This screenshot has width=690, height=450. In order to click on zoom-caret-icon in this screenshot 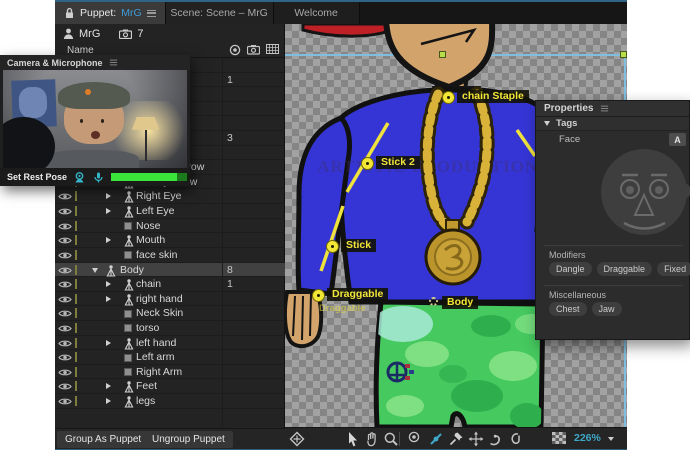, I will do `click(611, 439)`.